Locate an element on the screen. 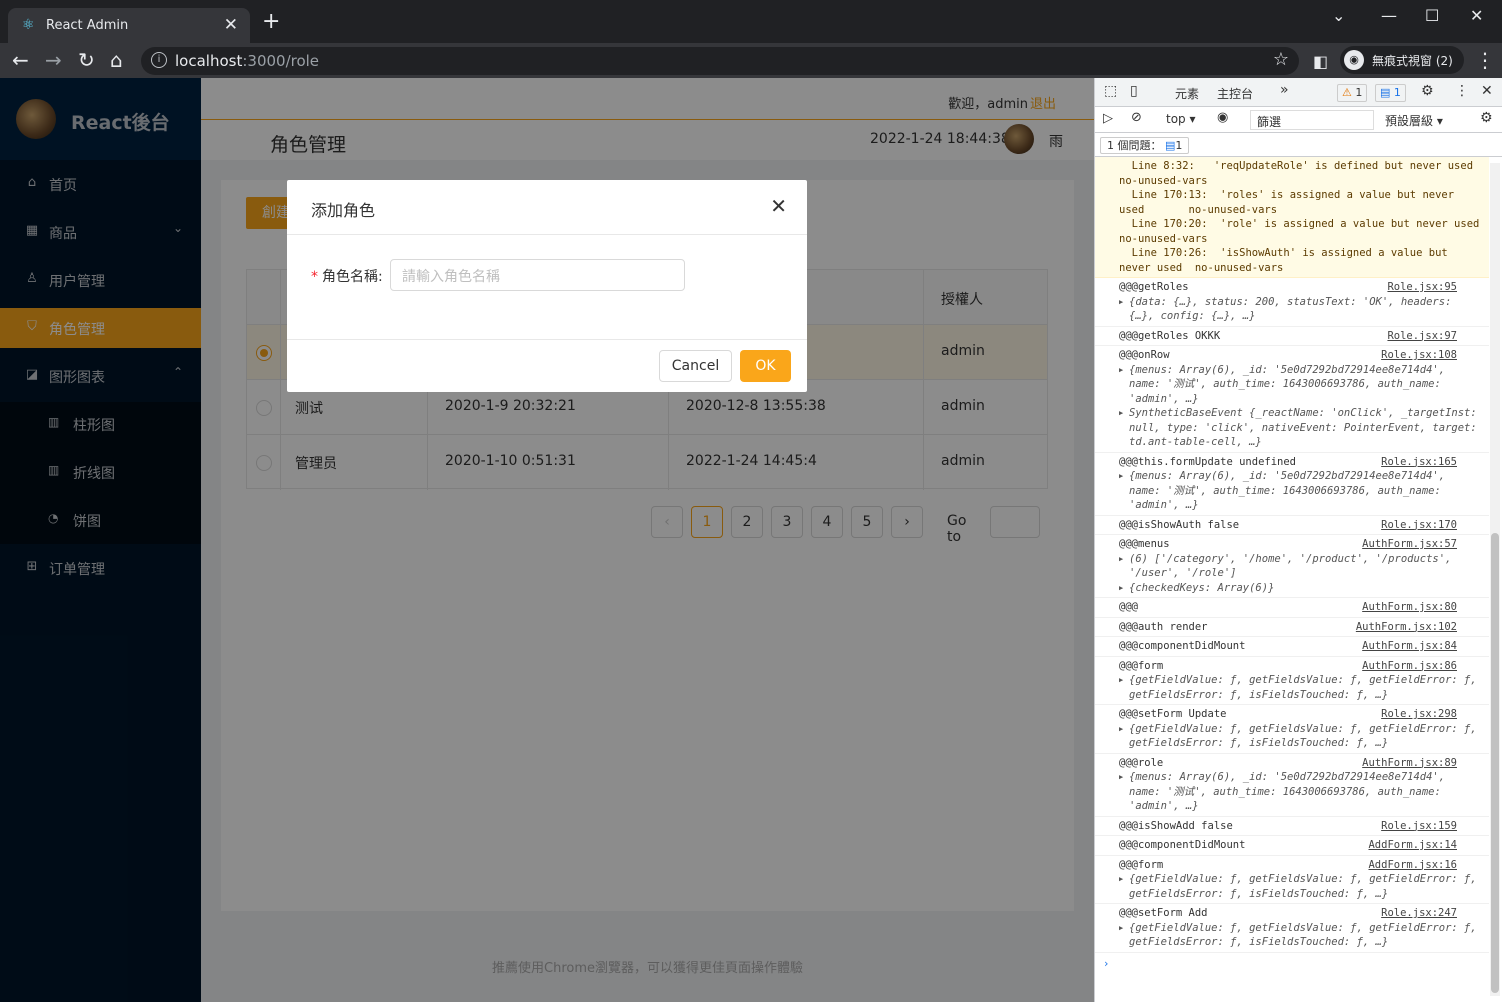 This screenshot has height=1002, width=1502. console-prompt-icon: › is located at coordinates (1292, 964).